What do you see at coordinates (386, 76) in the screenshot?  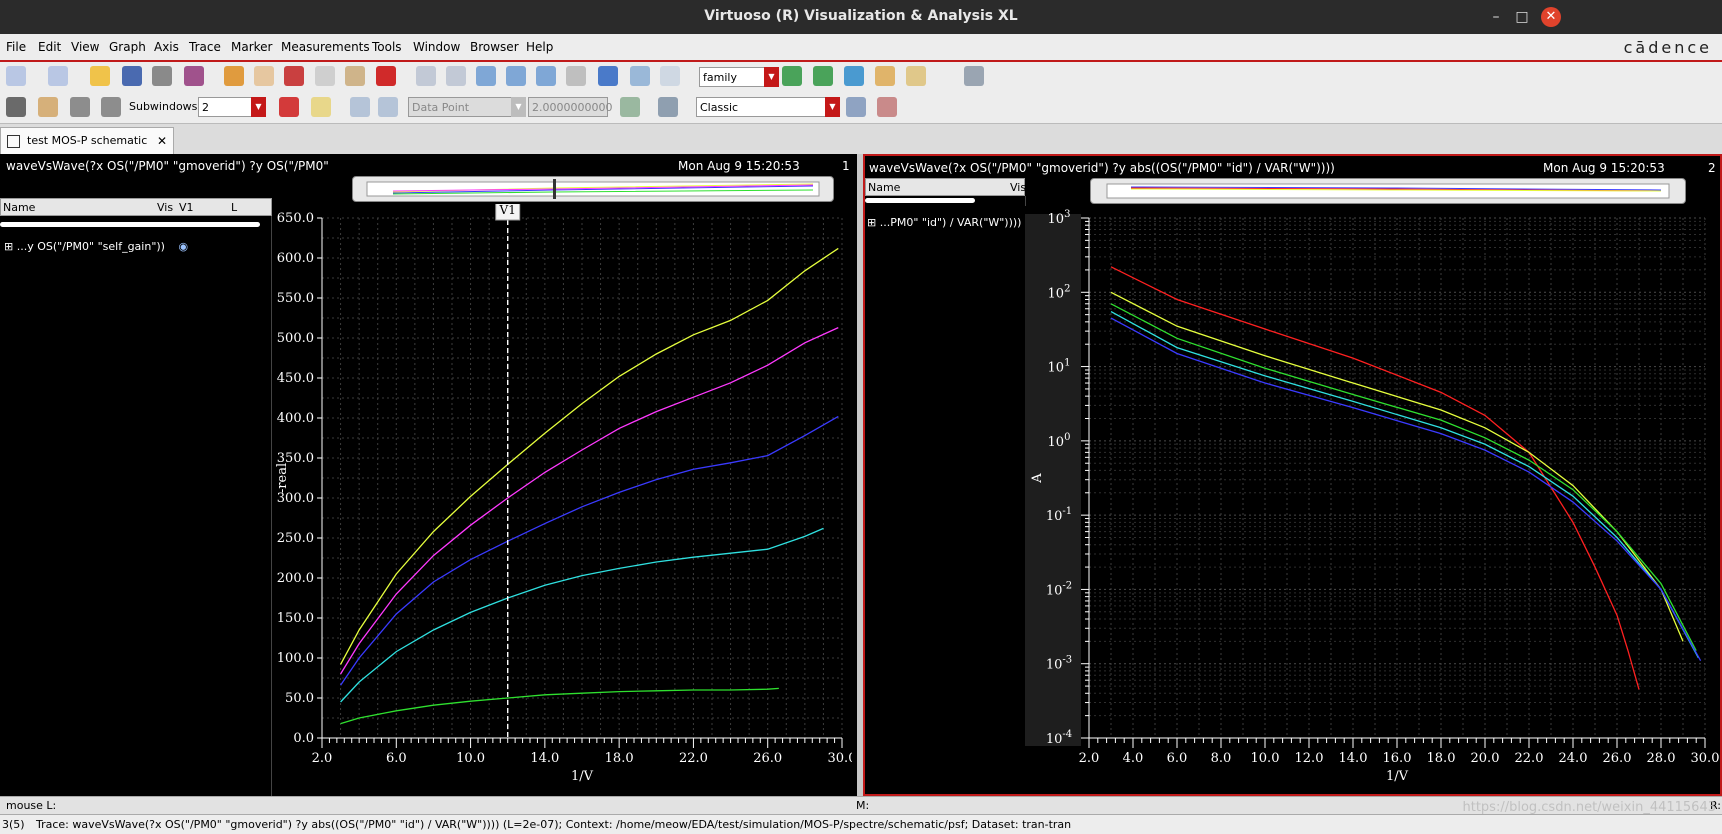 I see `delete-icon` at bounding box center [386, 76].